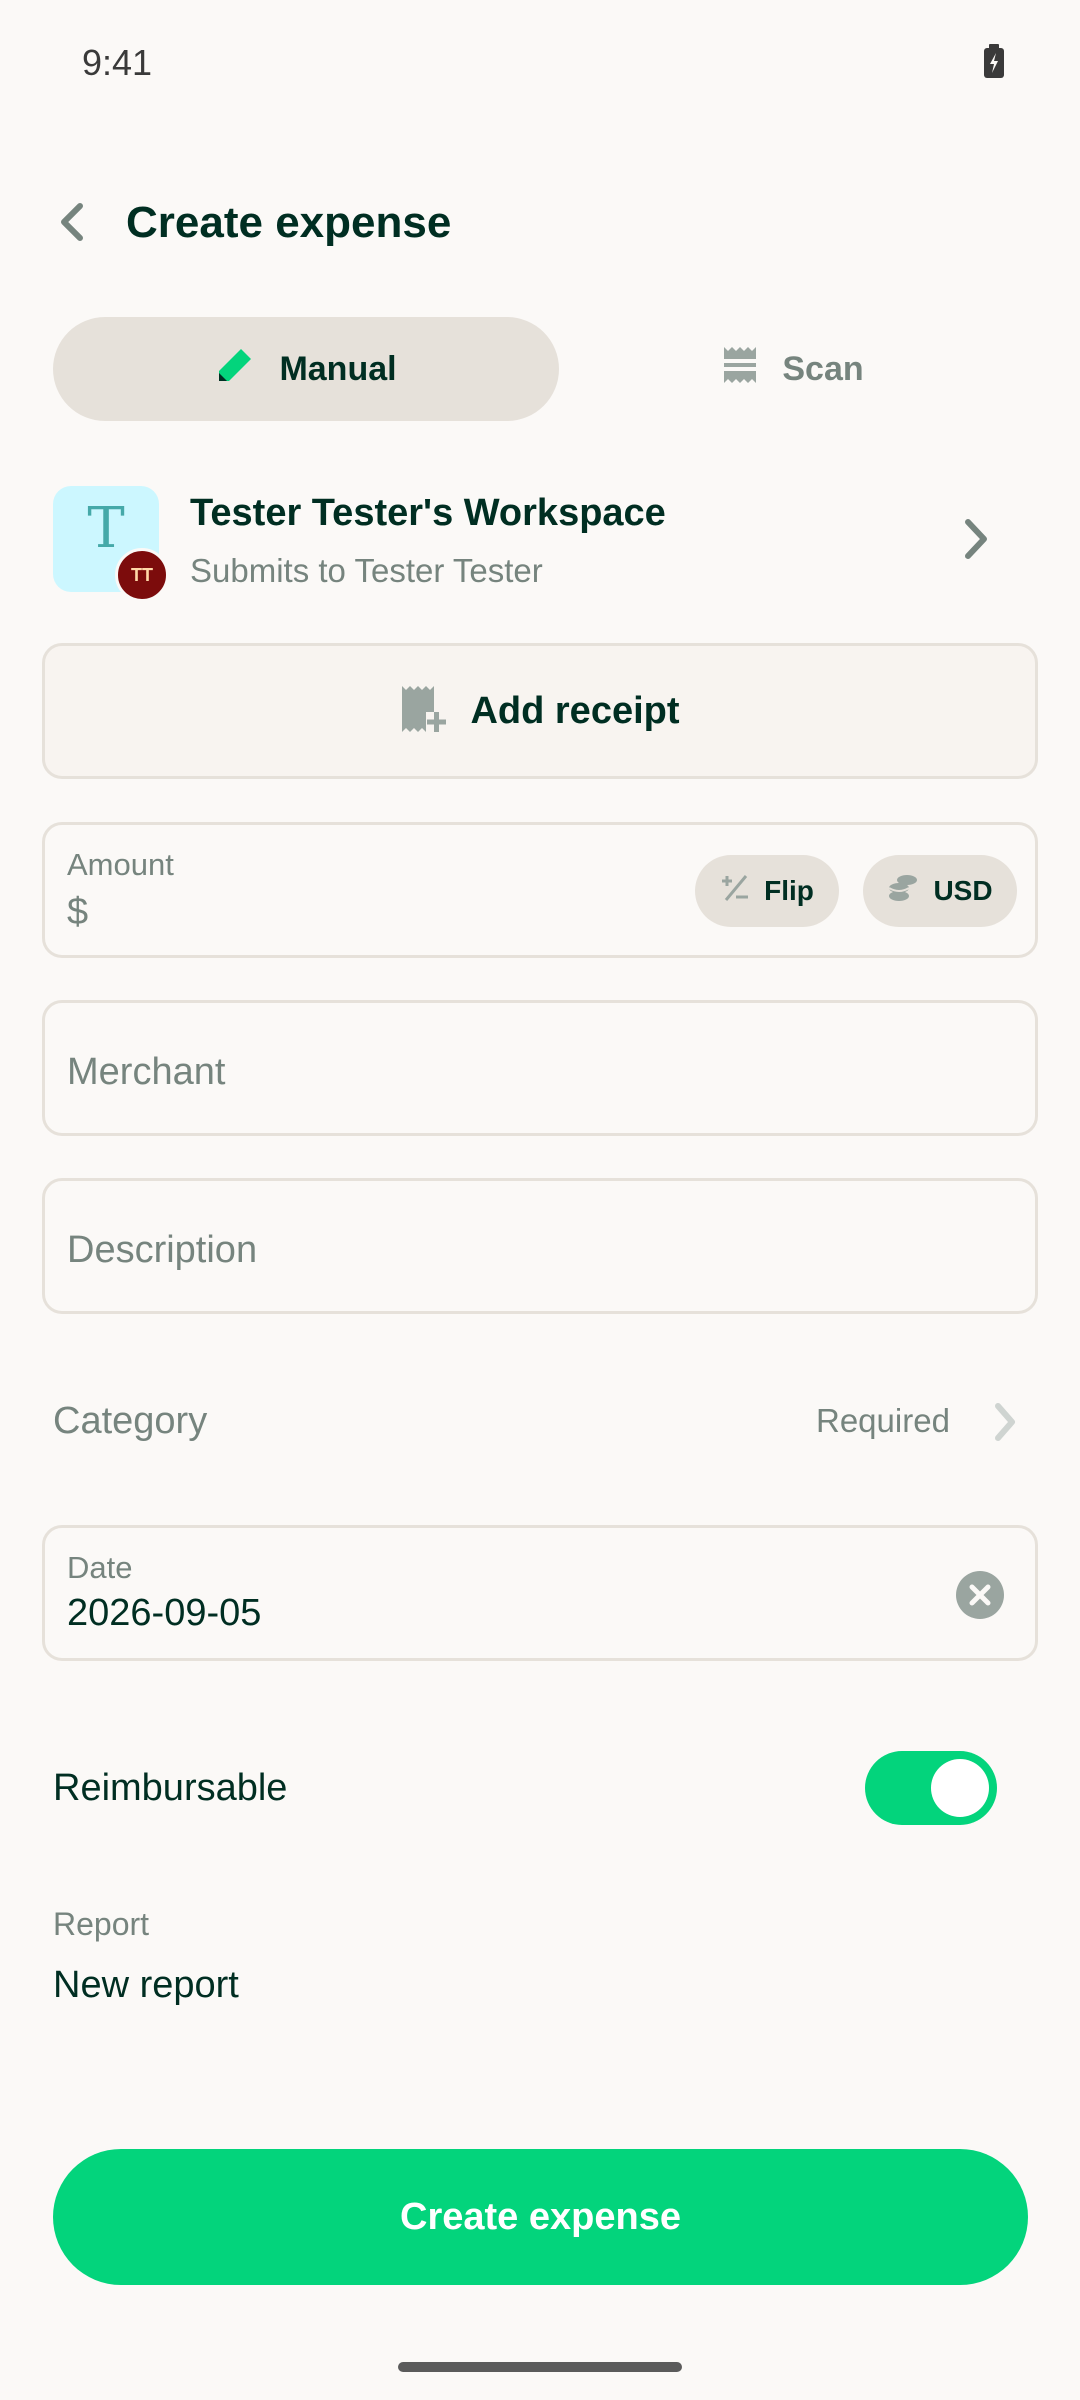 This screenshot has width=1080, height=2400. I want to click on receipt-scan-icon, so click(740, 369).